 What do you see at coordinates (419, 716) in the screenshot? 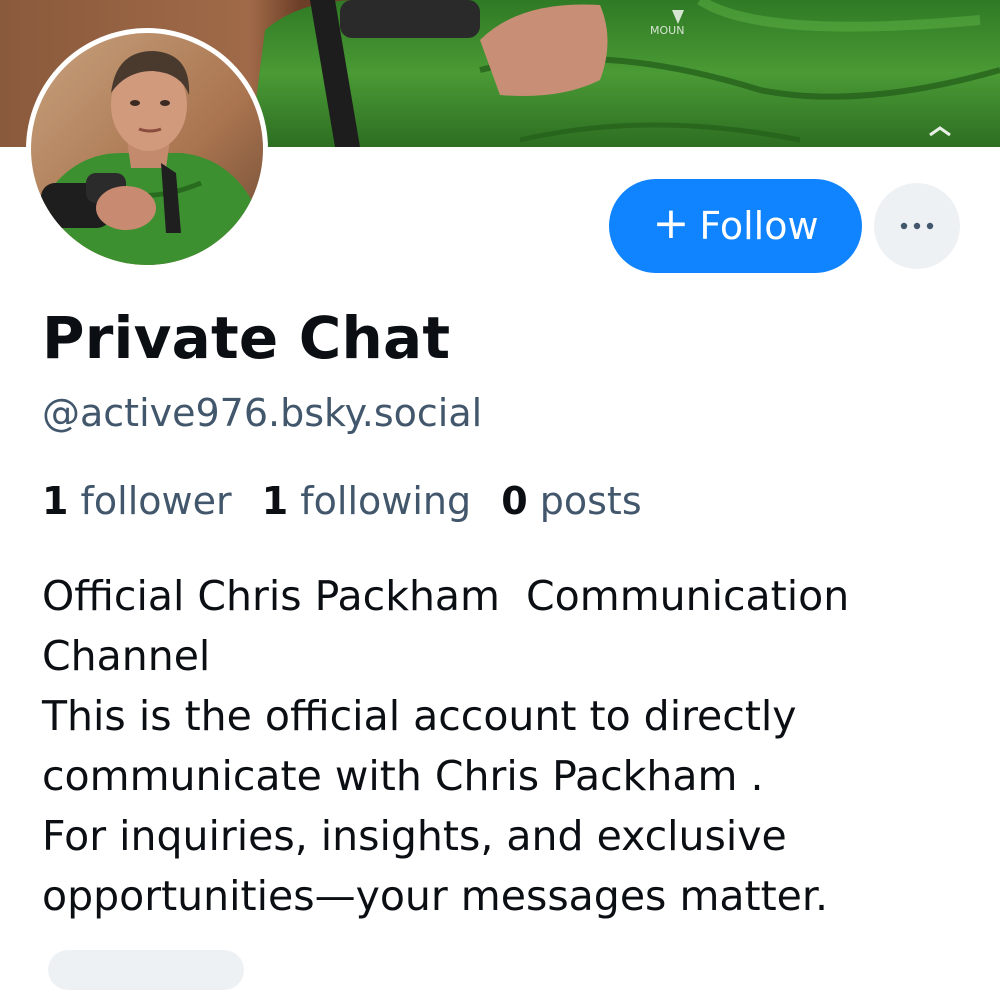
I see `bio-line: This is the official account to directly` at bounding box center [419, 716].